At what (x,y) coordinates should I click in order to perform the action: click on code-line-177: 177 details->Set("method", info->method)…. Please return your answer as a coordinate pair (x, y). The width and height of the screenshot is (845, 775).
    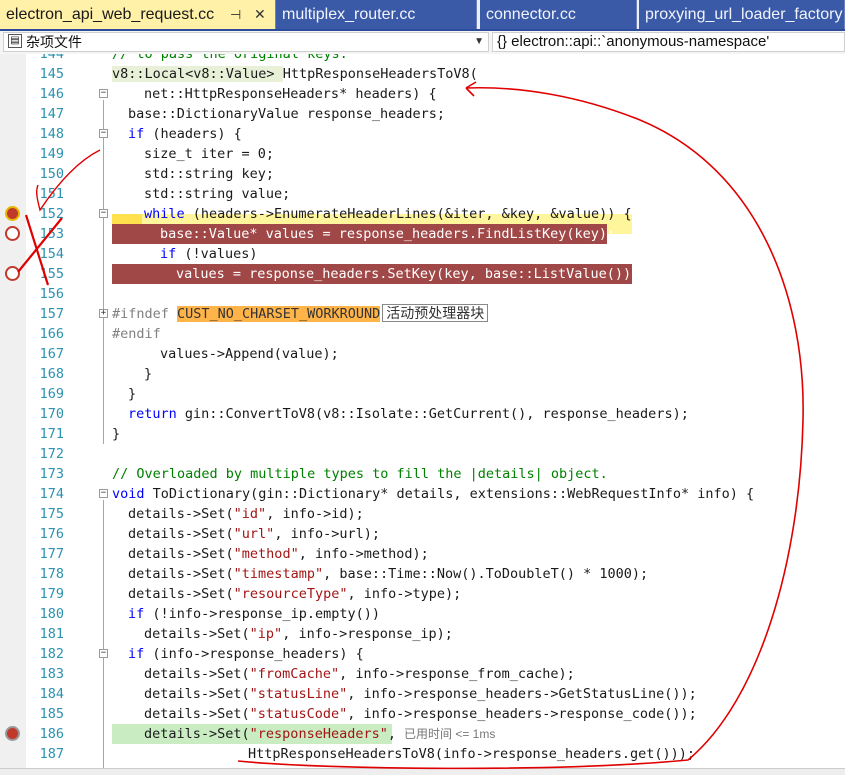
    Looking at the image, I should click on (422, 554).